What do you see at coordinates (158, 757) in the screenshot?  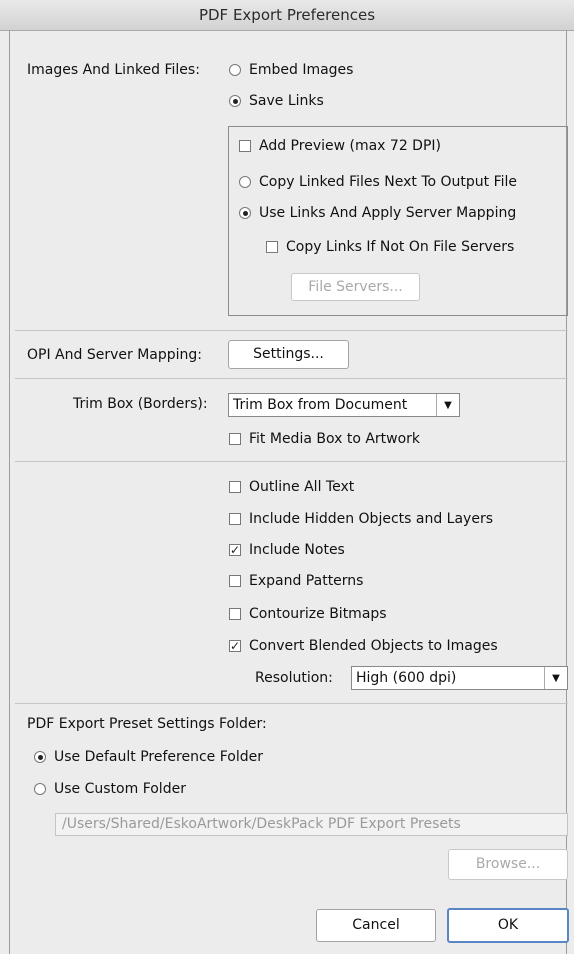 I see `use-default-folder-label: Use Default Preference Folder` at bounding box center [158, 757].